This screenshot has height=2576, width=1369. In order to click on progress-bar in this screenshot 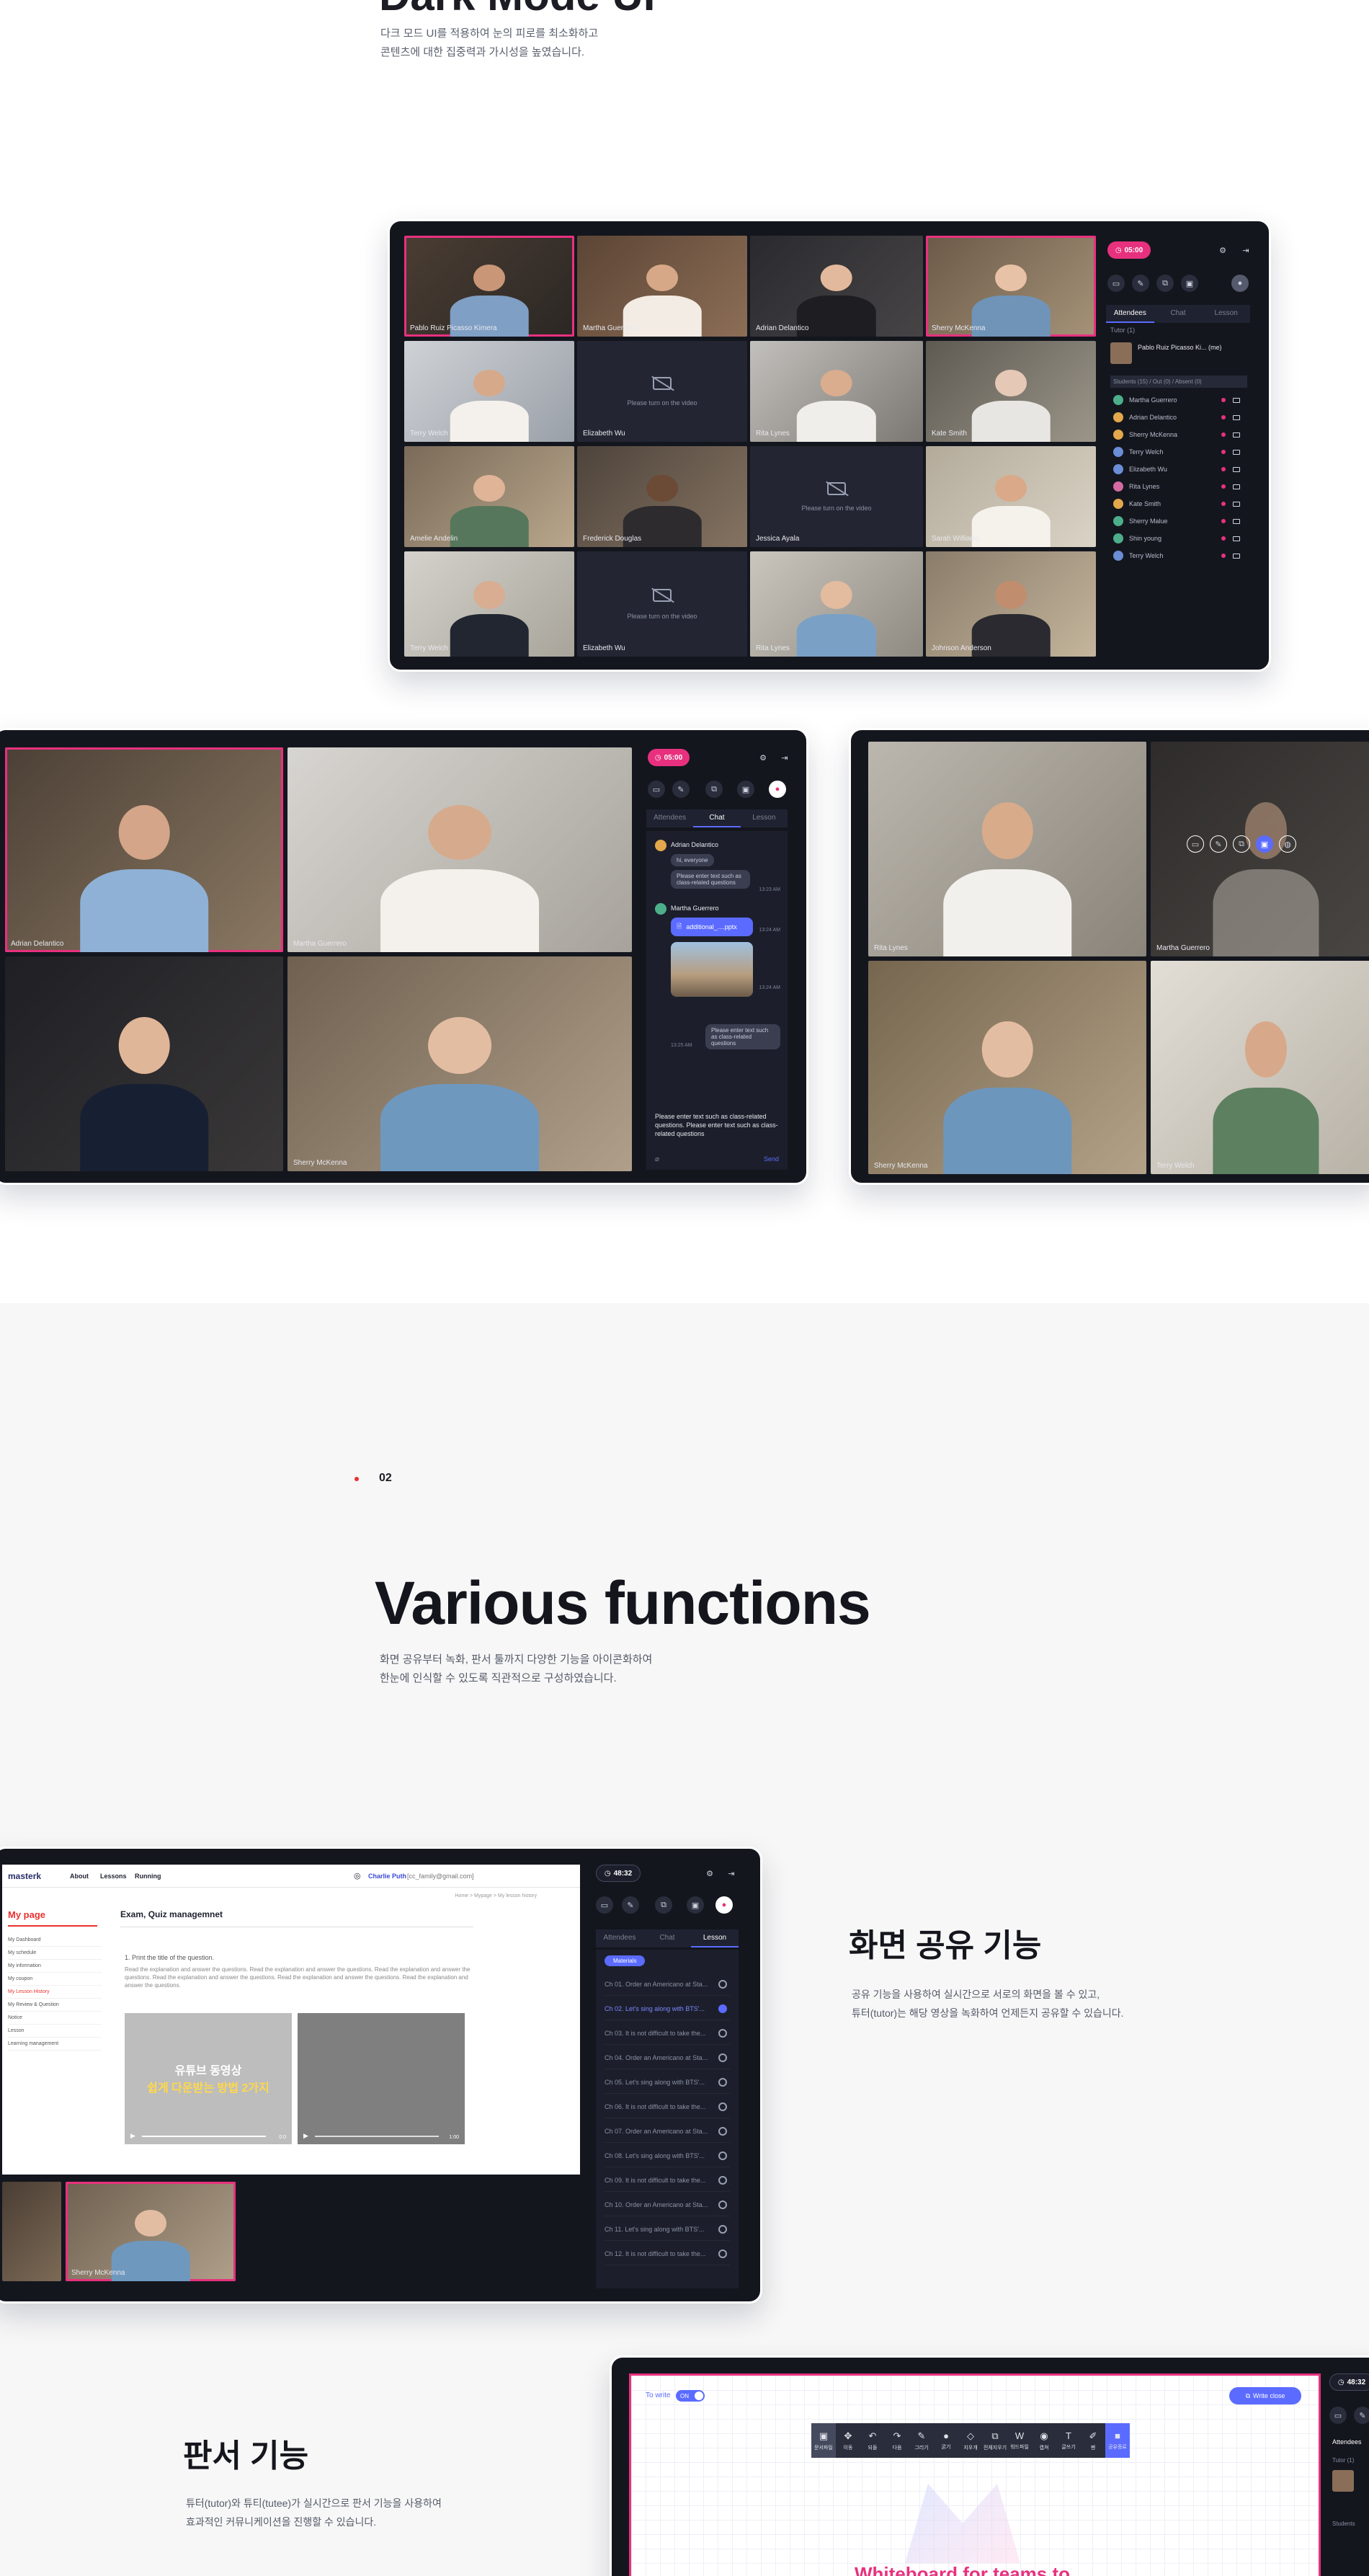, I will do `click(204, 2136)`.